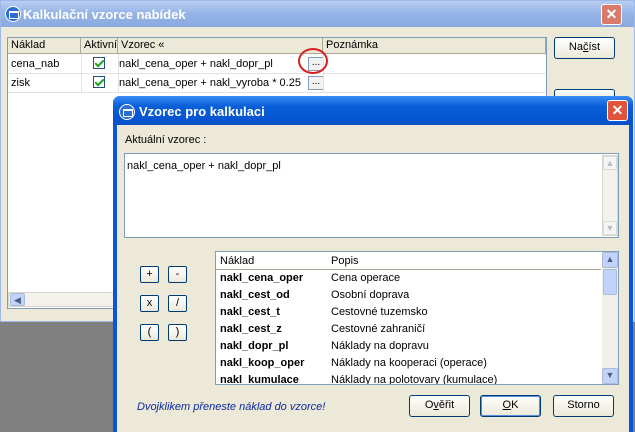 The image size is (635, 432). I want to click on highlight-circle, so click(313, 61).